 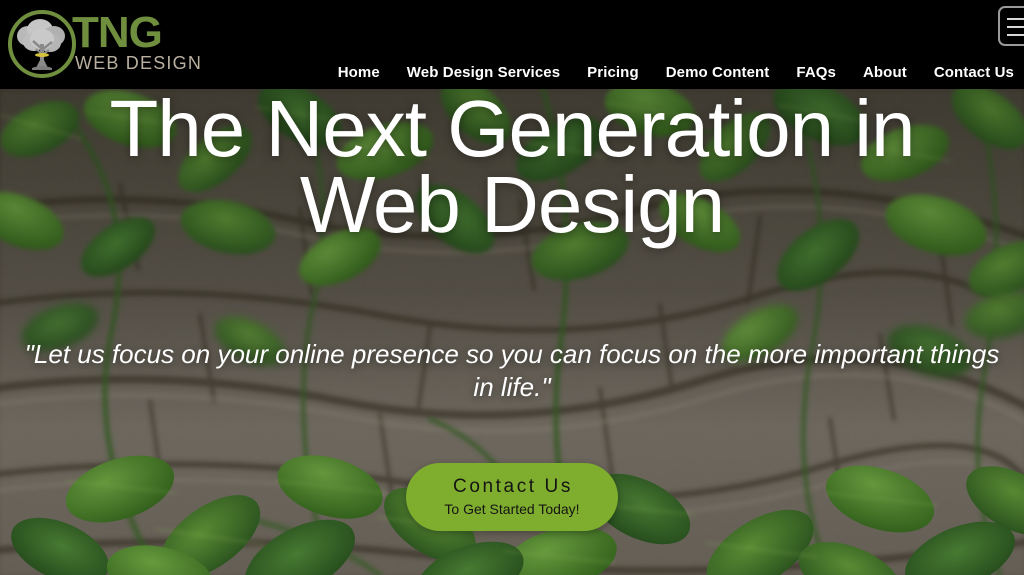 I want to click on nav-item-pricing: Pricing, so click(x=613, y=72).